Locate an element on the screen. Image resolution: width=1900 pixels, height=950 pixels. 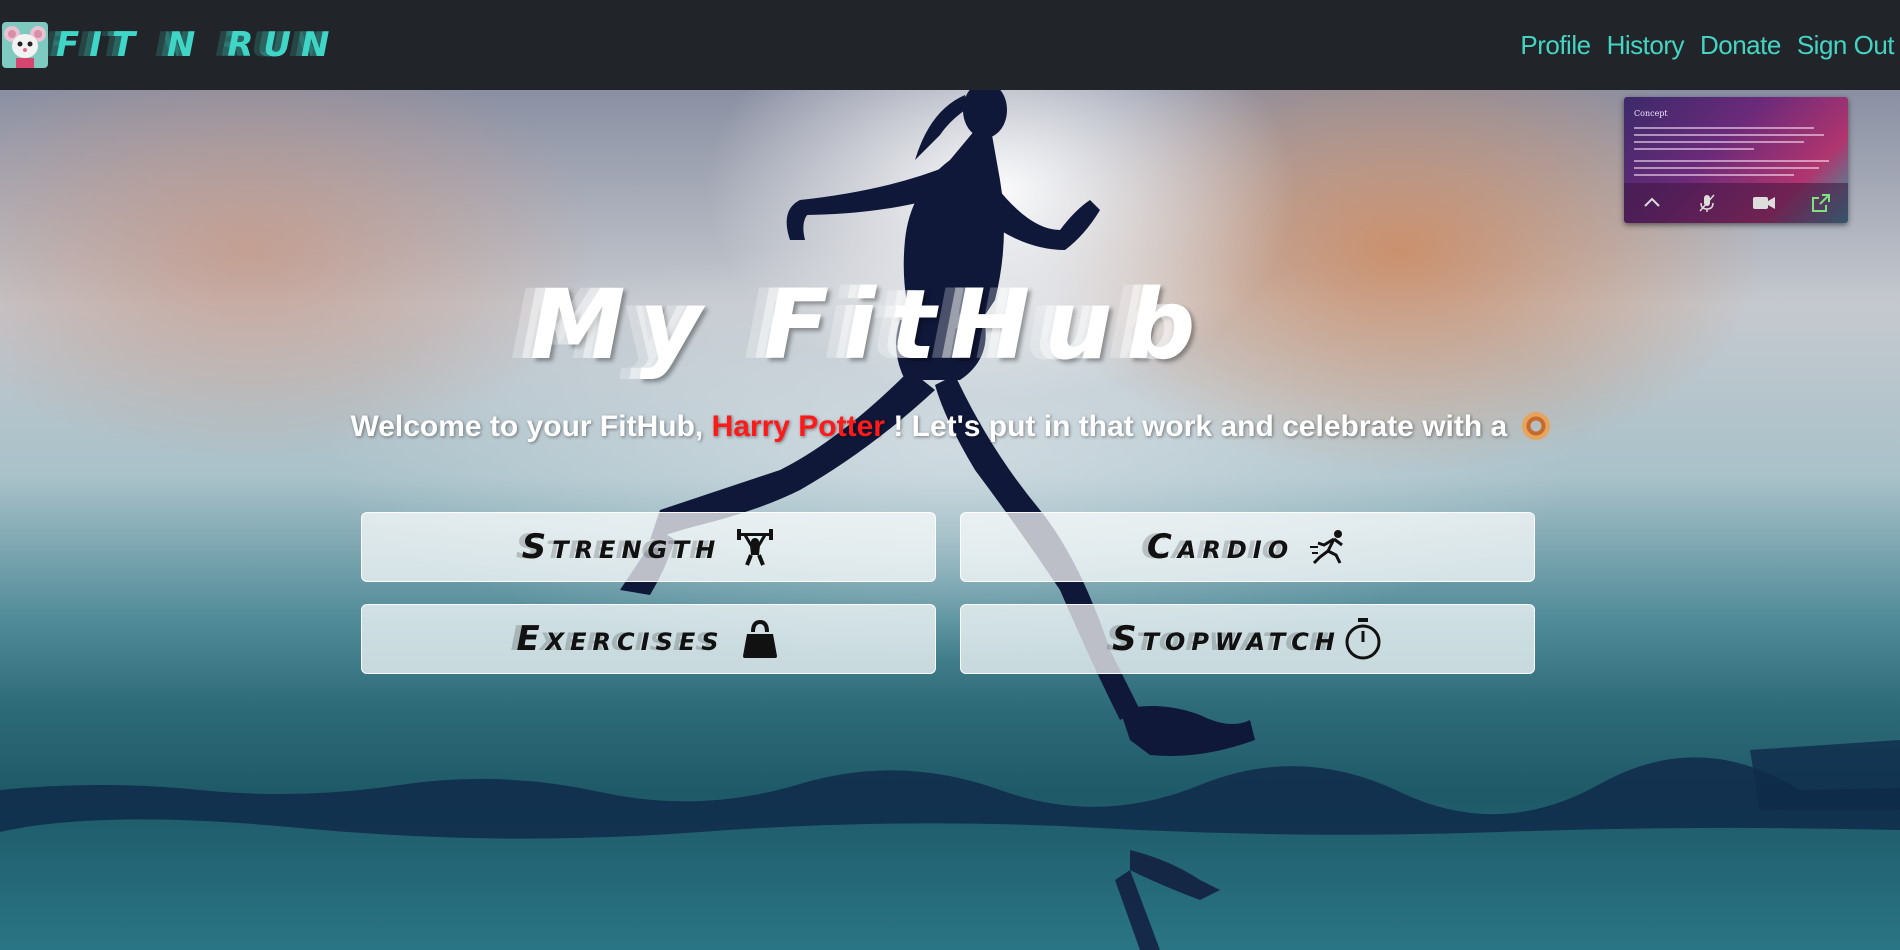
weightlifter-icon is located at coordinates (755, 547).